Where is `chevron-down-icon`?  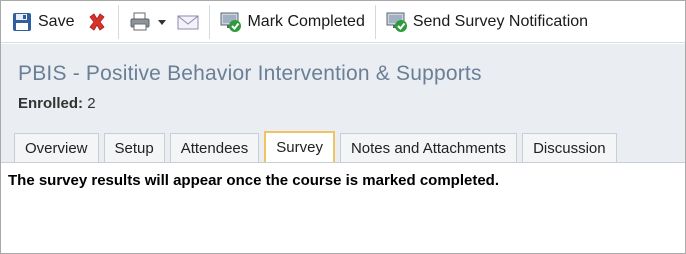 chevron-down-icon is located at coordinates (162, 22).